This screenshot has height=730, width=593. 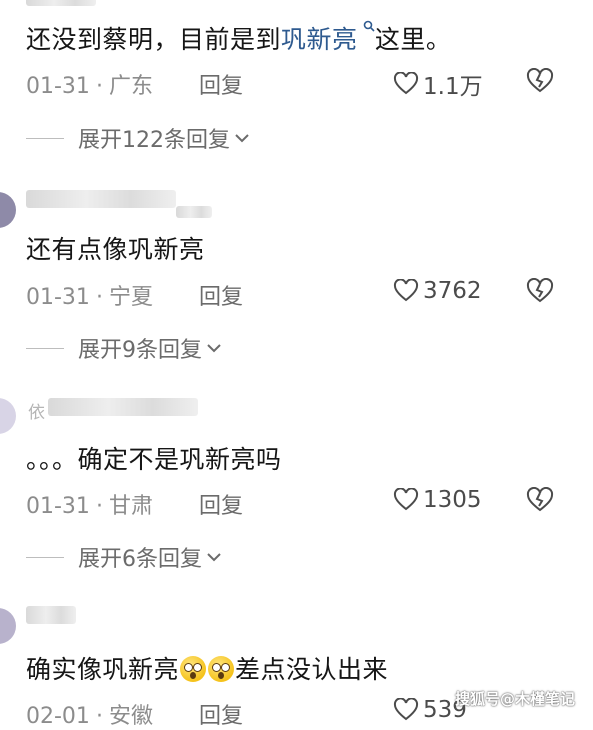 I want to click on like-count: 3762, so click(x=452, y=291).